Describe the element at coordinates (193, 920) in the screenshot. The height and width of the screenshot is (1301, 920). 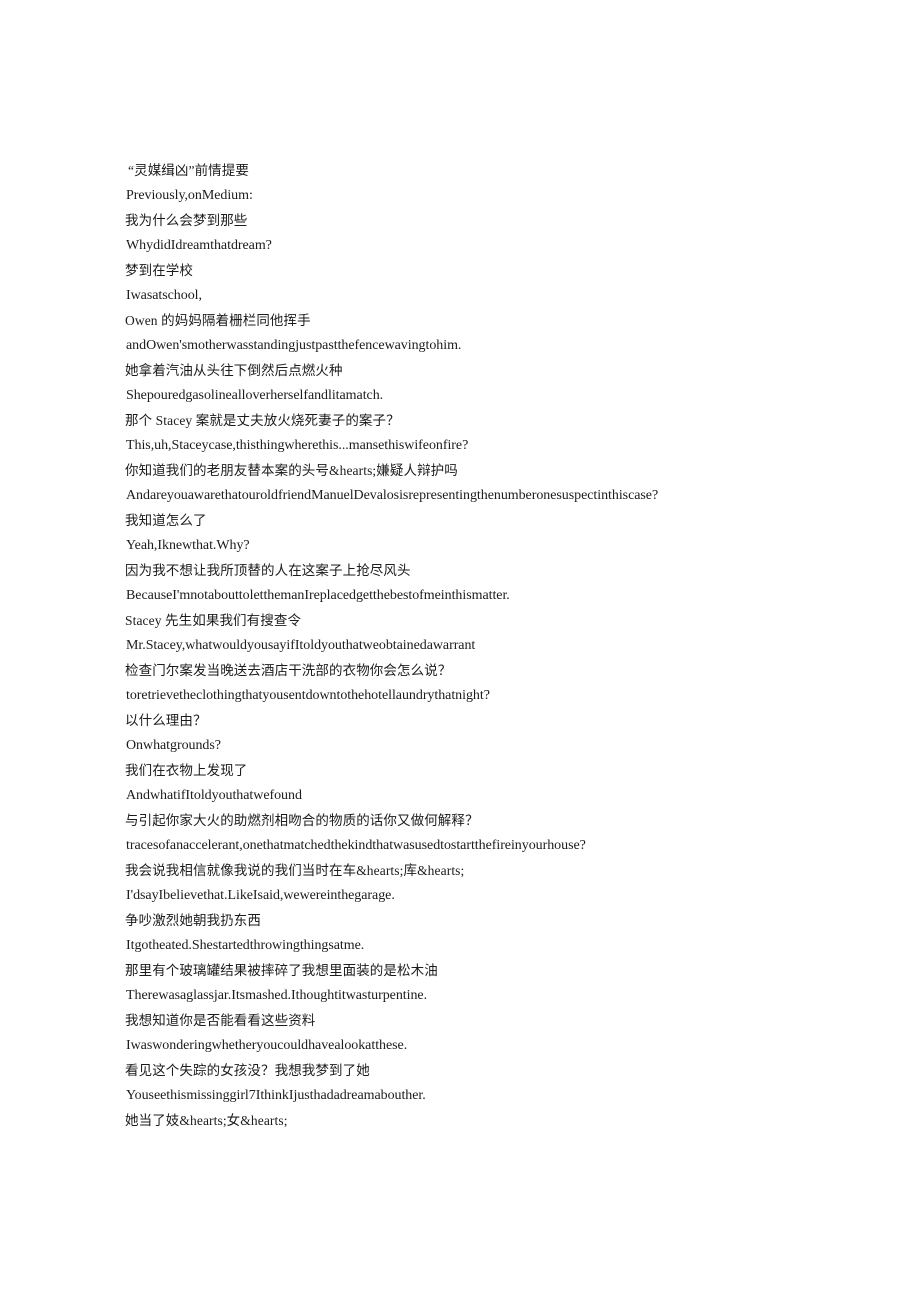
I see `transcript-line: 争吵激烈她朝我扔东西` at that location.